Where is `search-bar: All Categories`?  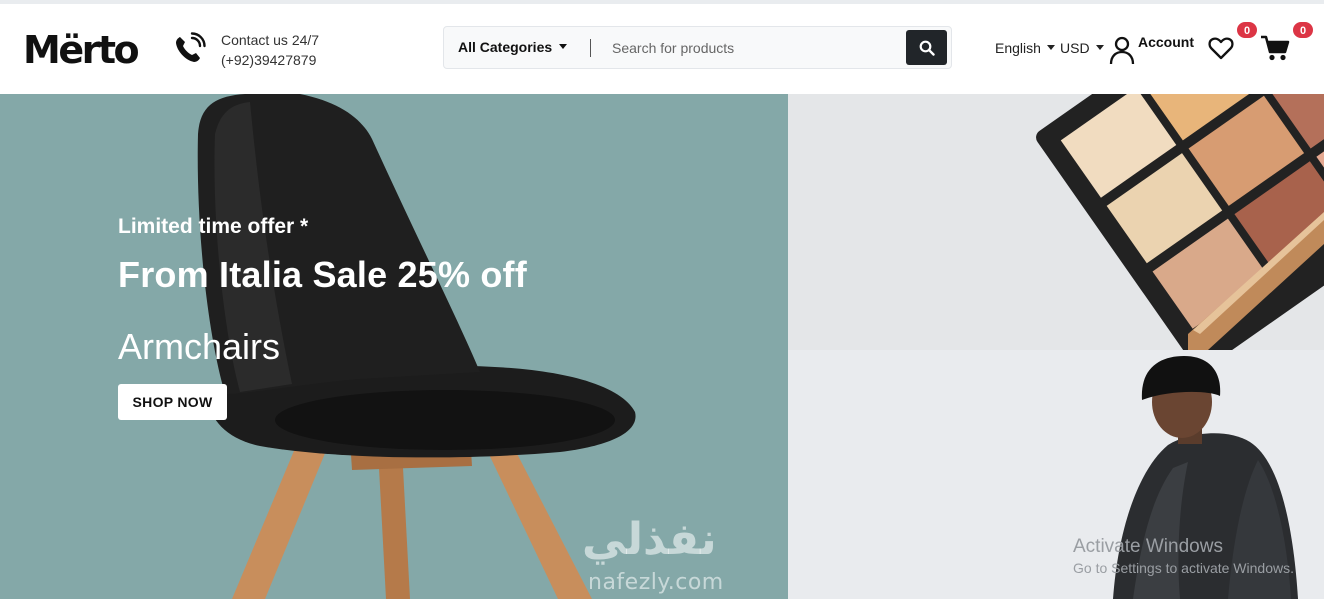 search-bar: All Categories is located at coordinates (697, 47).